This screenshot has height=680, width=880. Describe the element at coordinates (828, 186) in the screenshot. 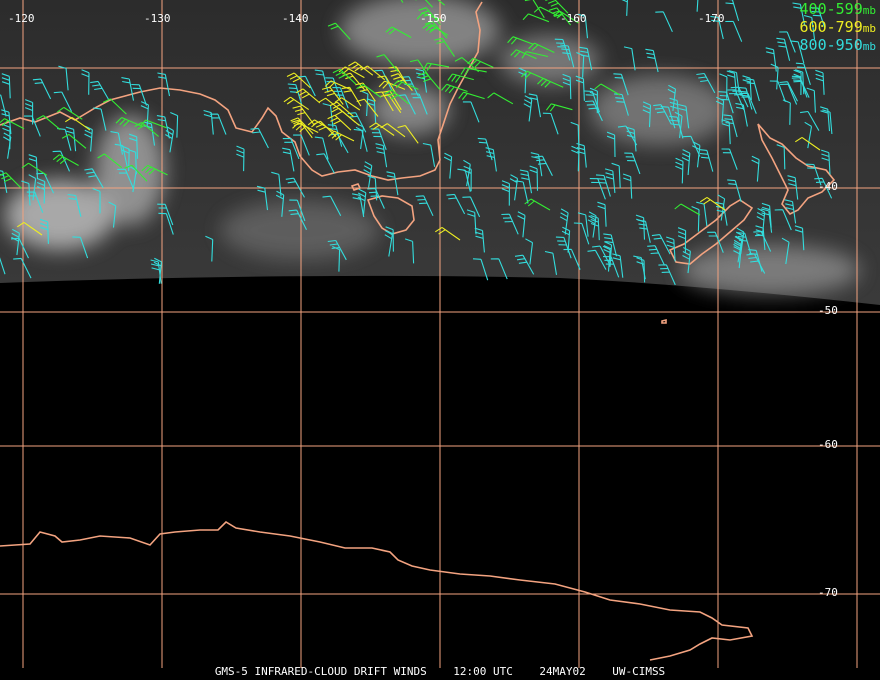

I see `lat-label: -40` at that location.